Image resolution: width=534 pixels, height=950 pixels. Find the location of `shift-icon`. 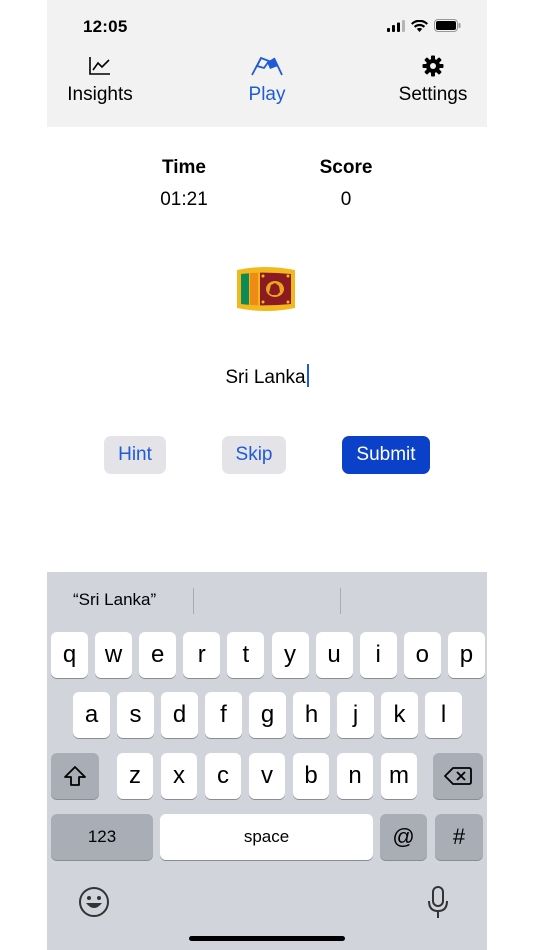

shift-icon is located at coordinates (75, 776).